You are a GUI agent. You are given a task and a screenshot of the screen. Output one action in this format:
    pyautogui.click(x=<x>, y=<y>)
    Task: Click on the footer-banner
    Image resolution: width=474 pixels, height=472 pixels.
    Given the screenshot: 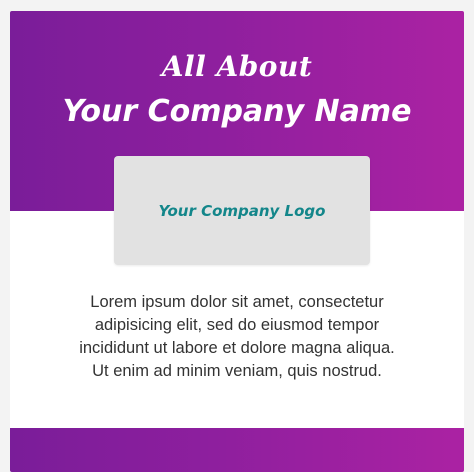 What is the action you would take?
    pyautogui.click(x=237, y=450)
    